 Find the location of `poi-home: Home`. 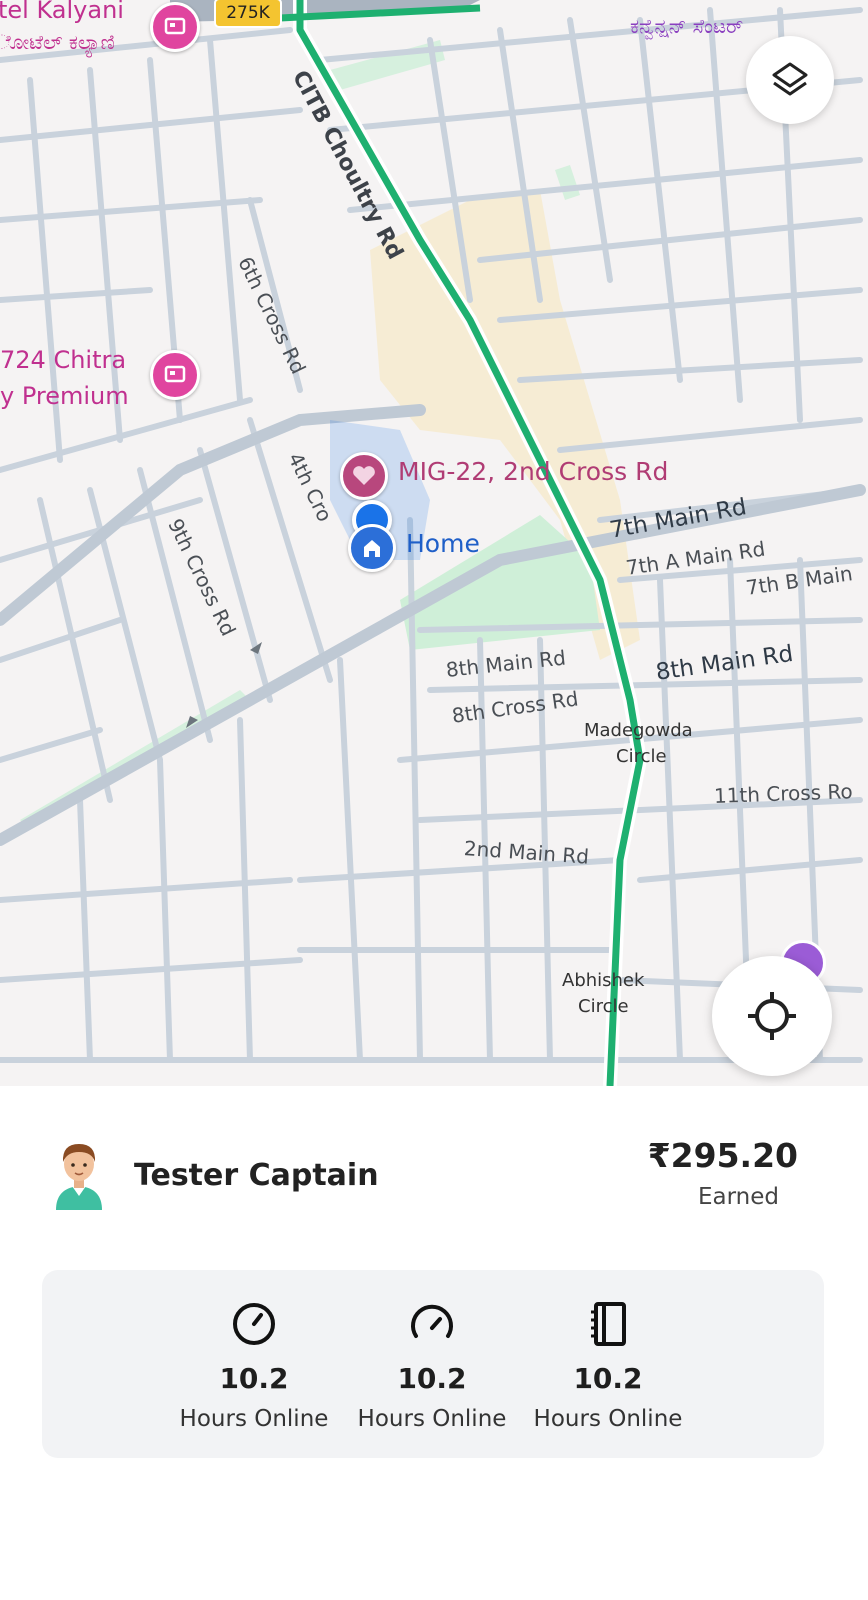

poi-home: Home is located at coordinates (443, 544).